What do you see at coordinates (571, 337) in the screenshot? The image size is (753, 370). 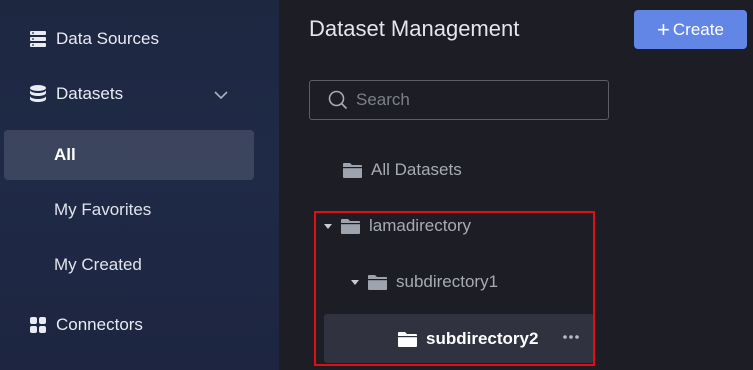 I see `more-options-icon` at bounding box center [571, 337].